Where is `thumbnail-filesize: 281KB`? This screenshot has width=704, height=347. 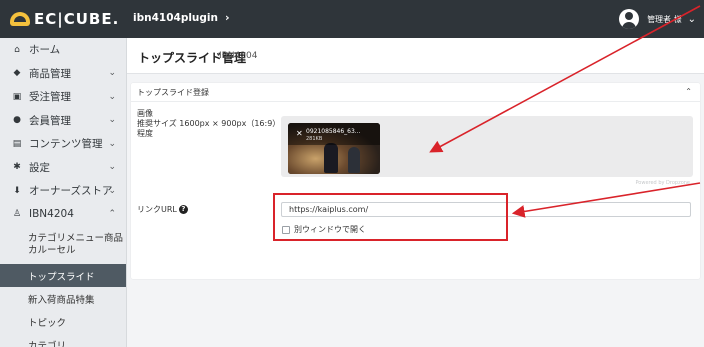 thumbnail-filesize: 281KB is located at coordinates (314, 139).